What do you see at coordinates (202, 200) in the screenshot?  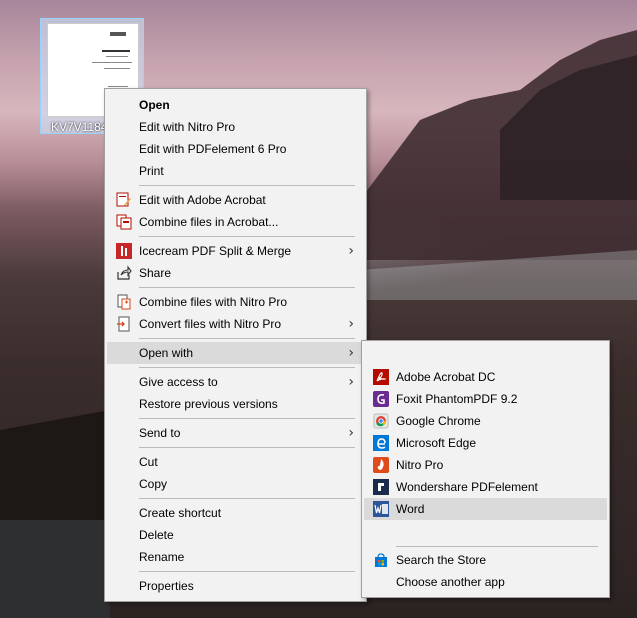 I see `menu-item-label: Edit with Adobe Acrobat` at bounding box center [202, 200].